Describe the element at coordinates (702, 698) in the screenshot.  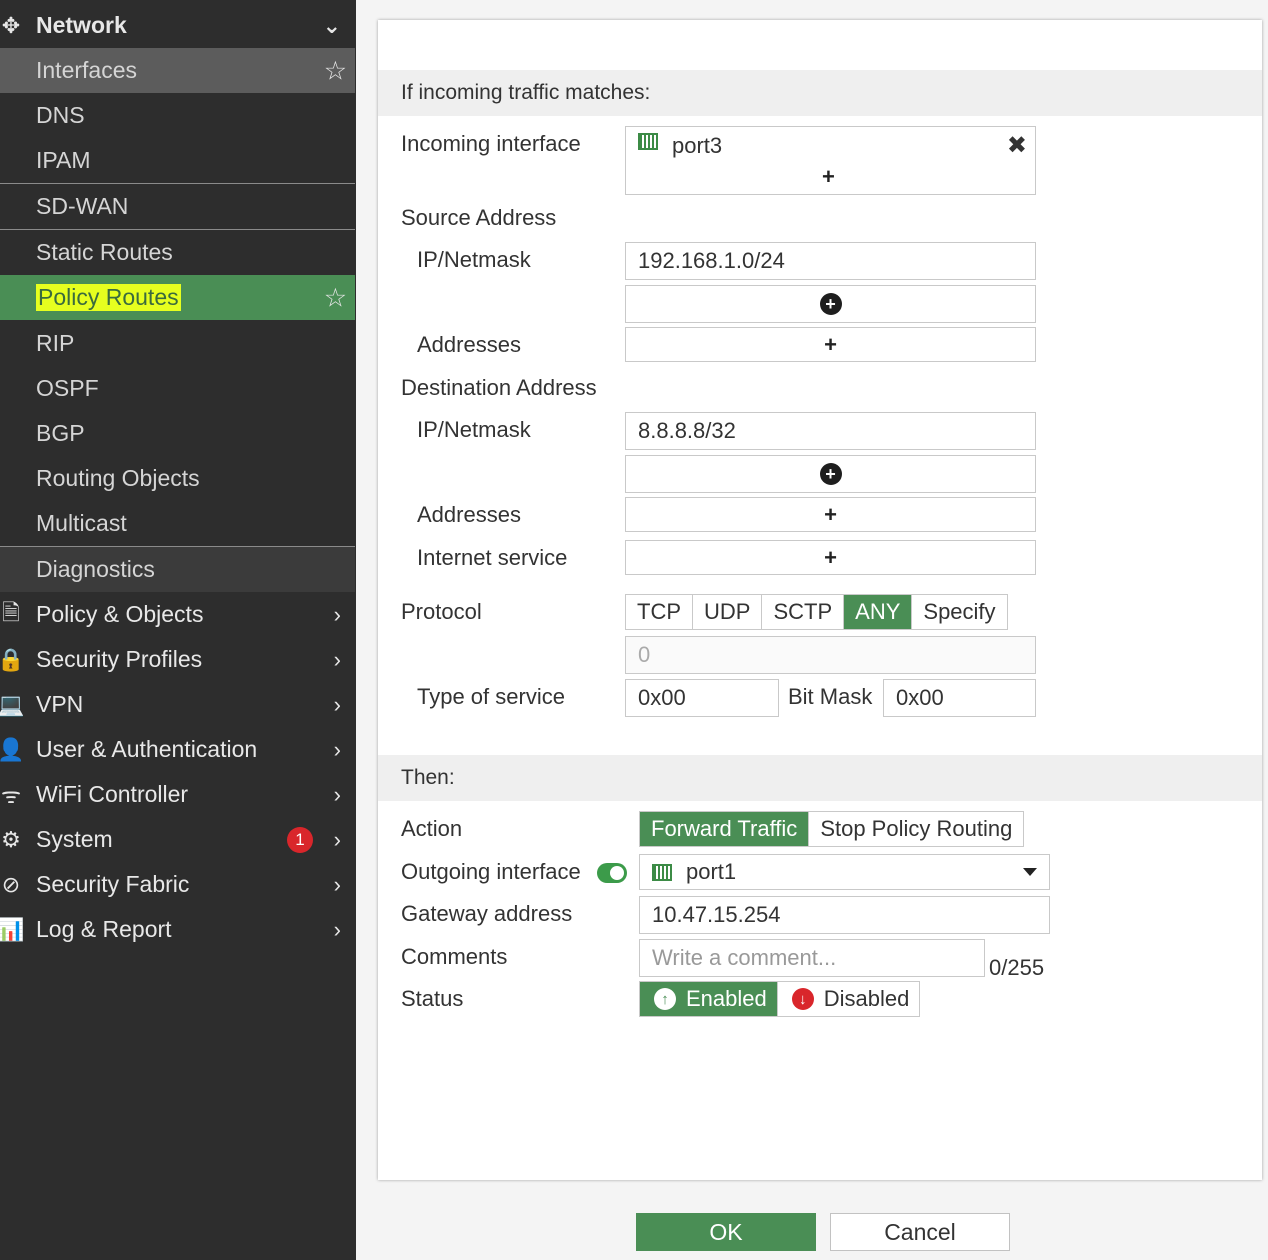
I see `type-of-service-input: 0x00` at that location.